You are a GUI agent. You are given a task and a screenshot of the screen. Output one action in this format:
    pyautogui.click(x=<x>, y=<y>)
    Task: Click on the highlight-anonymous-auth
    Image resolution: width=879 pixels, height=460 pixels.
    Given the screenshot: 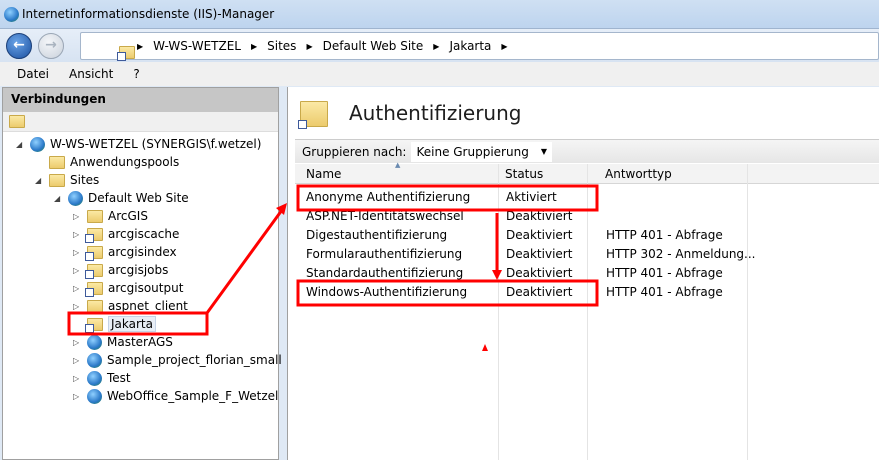 What is the action you would take?
    pyautogui.click(x=447, y=198)
    